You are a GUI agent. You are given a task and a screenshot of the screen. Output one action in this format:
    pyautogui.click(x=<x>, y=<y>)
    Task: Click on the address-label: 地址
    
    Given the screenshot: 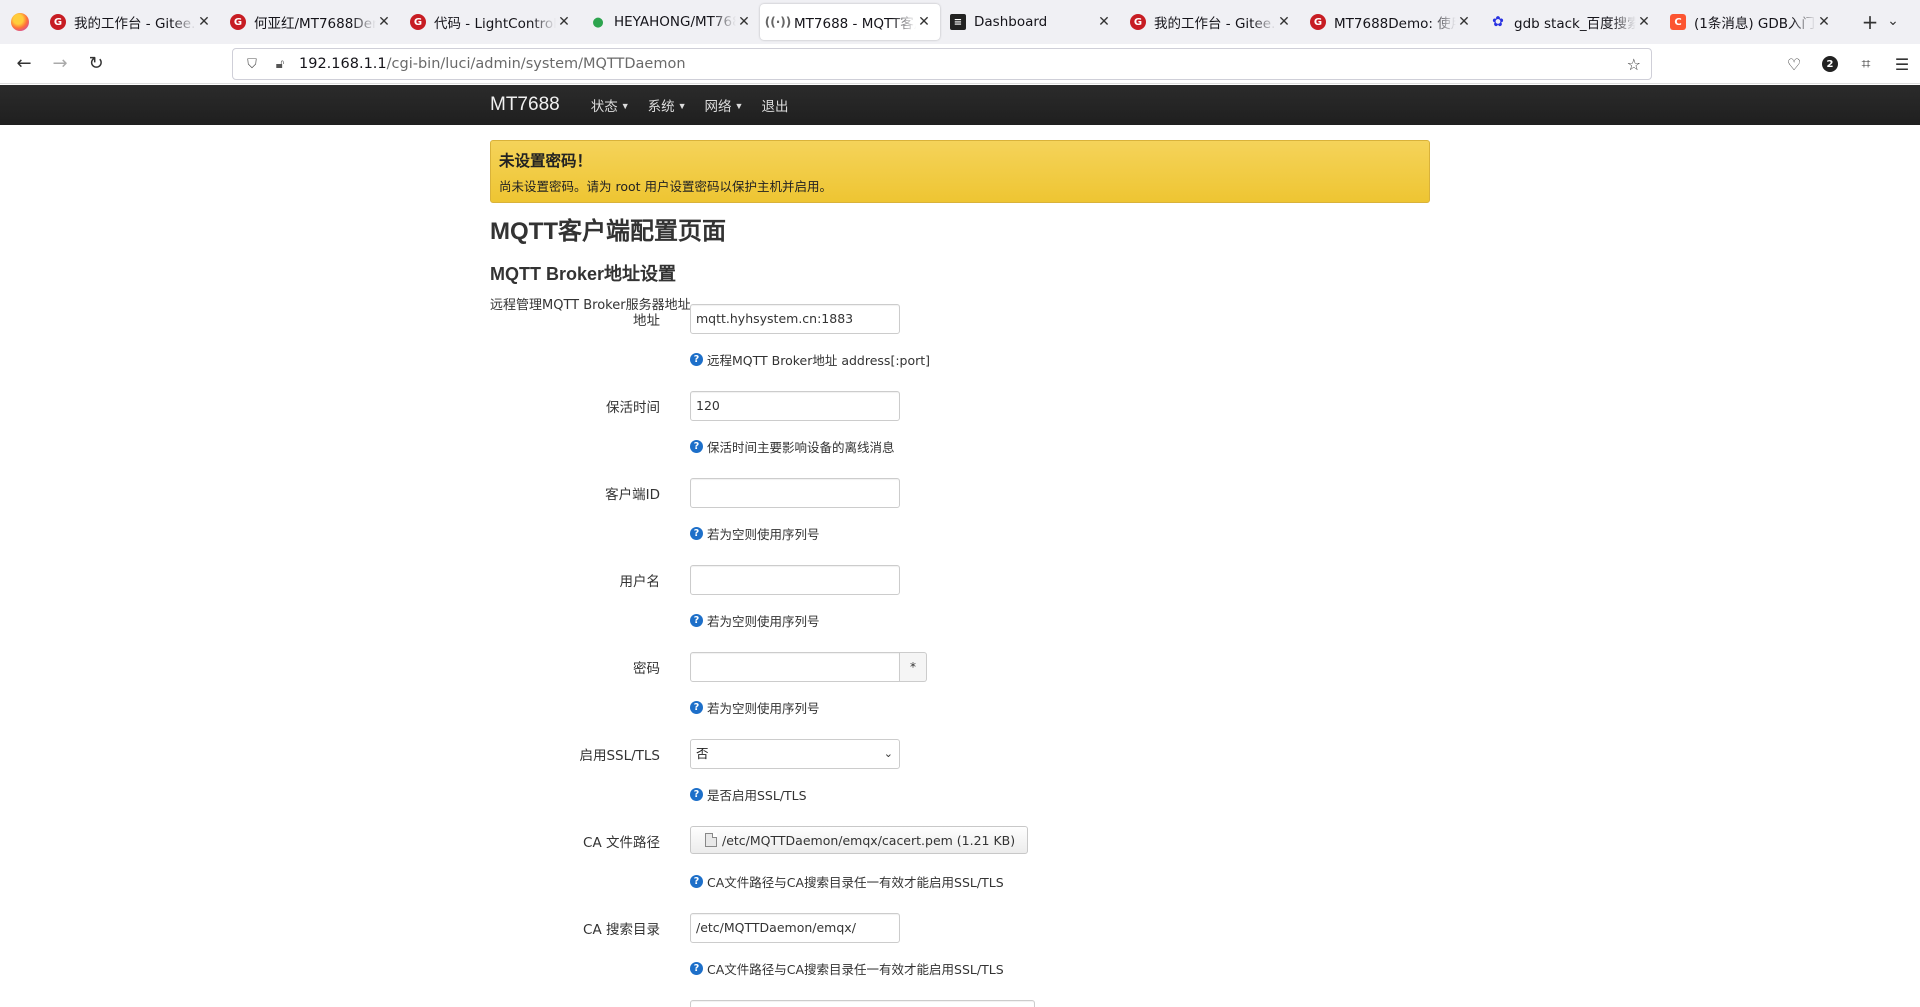 What is the action you would take?
    pyautogui.click(x=646, y=321)
    